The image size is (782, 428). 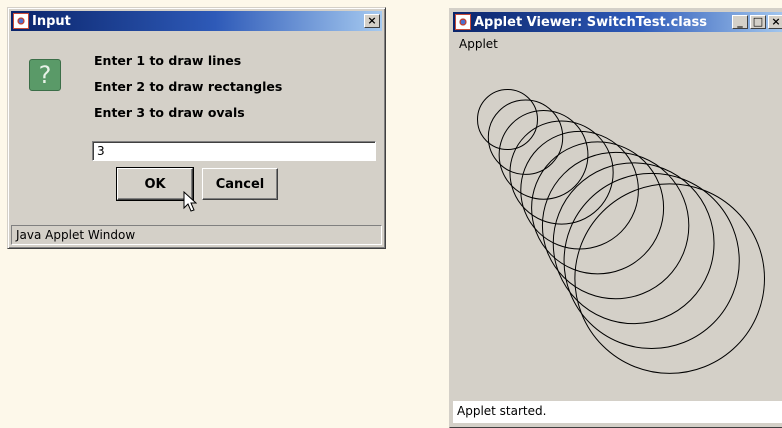 I want to click on cancel-button: Cancel, so click(x=240, y=184).